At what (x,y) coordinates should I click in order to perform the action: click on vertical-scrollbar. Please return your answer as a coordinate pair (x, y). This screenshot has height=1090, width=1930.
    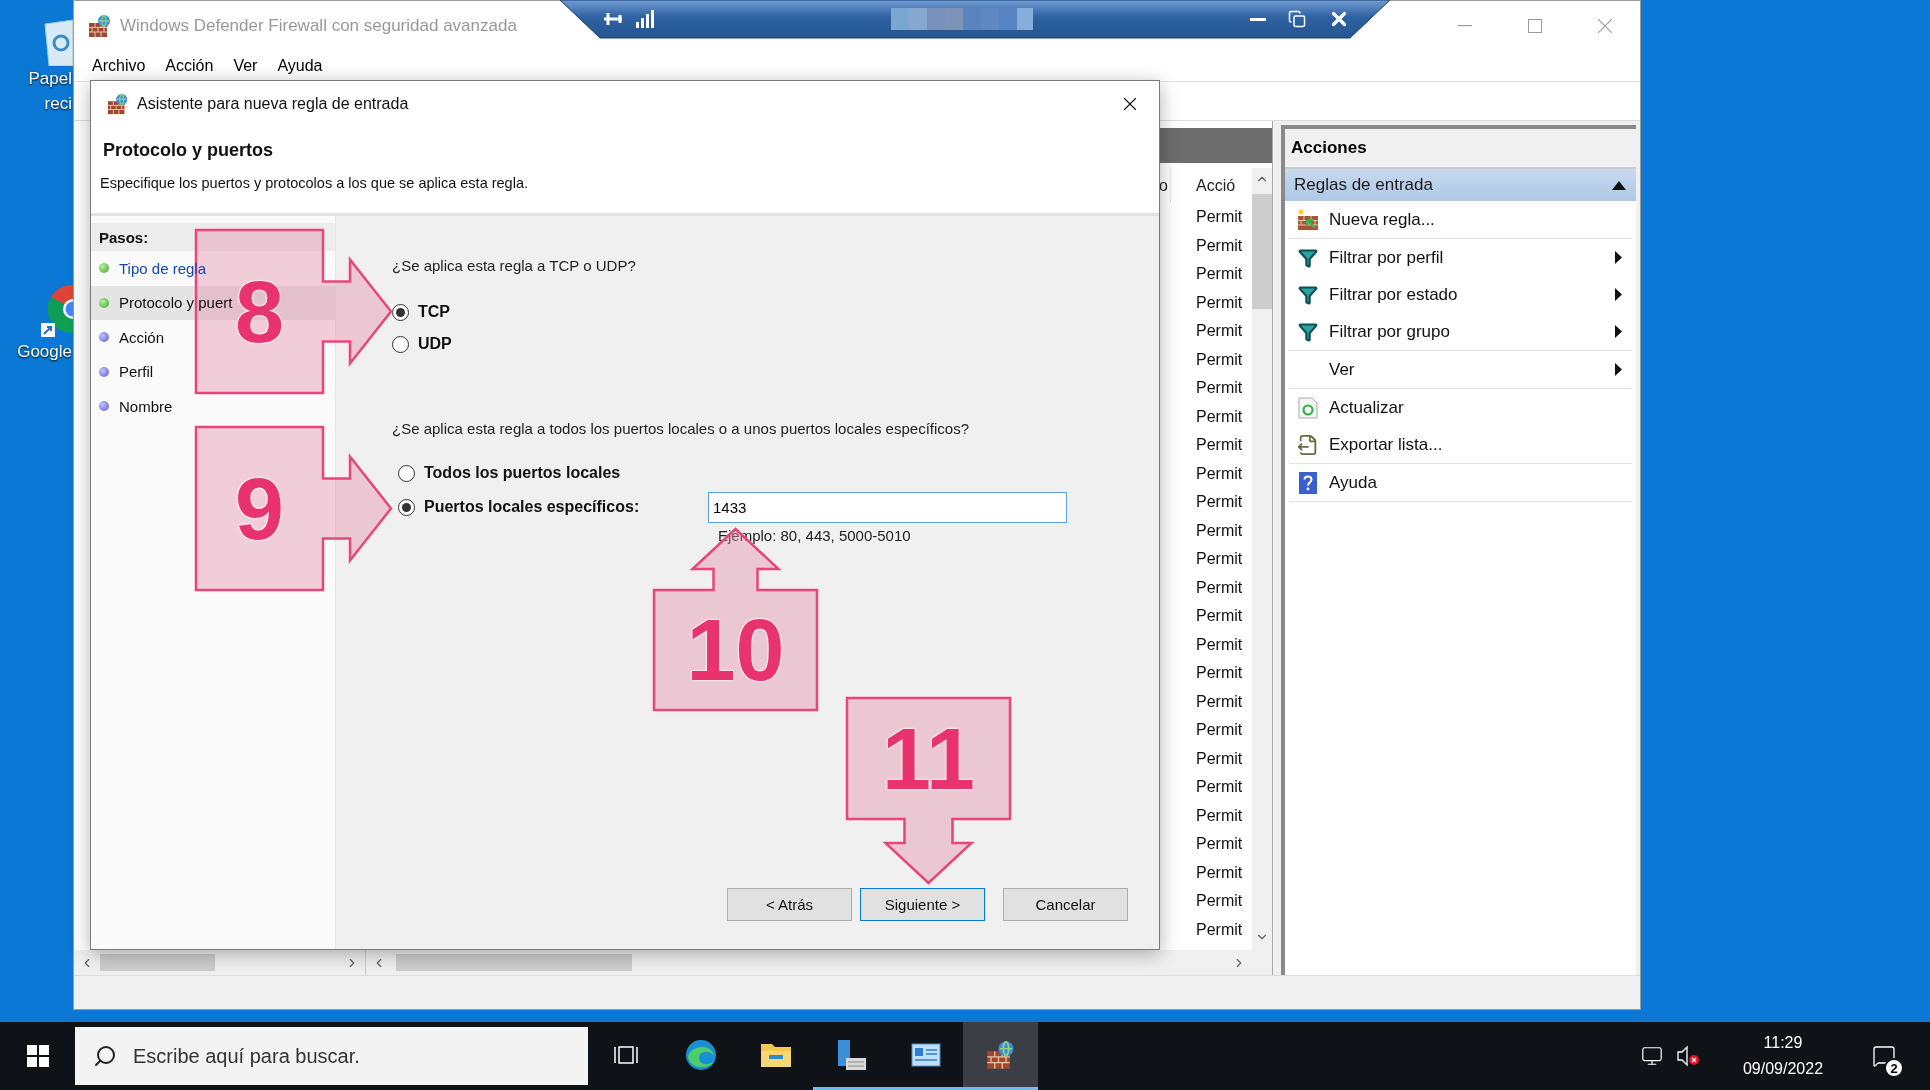
    Looking at the image, I should click on (1262, 559).